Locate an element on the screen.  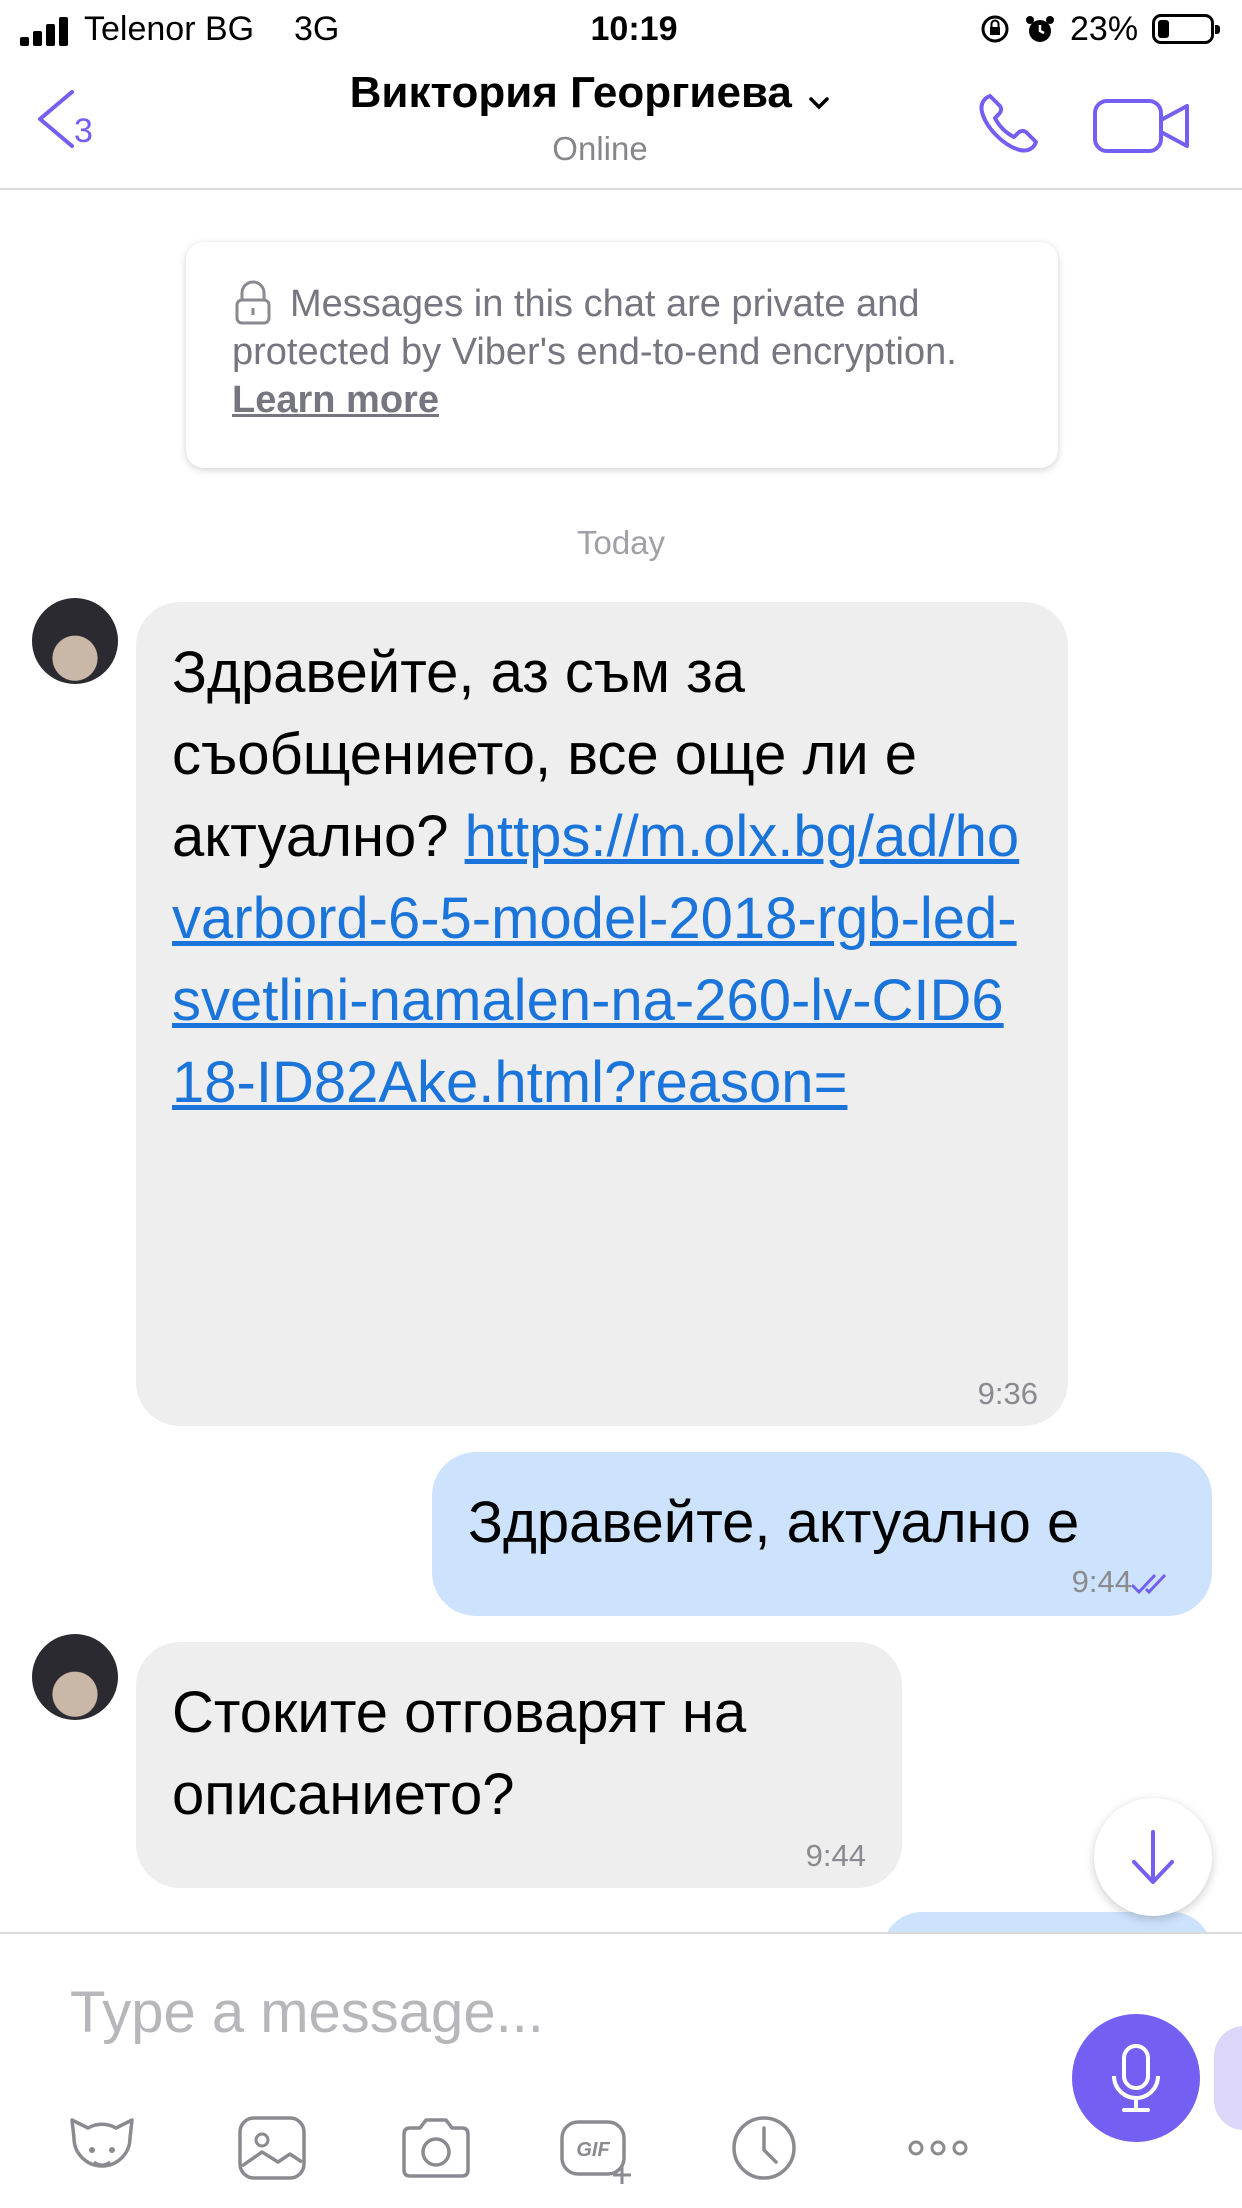
battery-percent: 23% is located at coordinates (1104, 29).